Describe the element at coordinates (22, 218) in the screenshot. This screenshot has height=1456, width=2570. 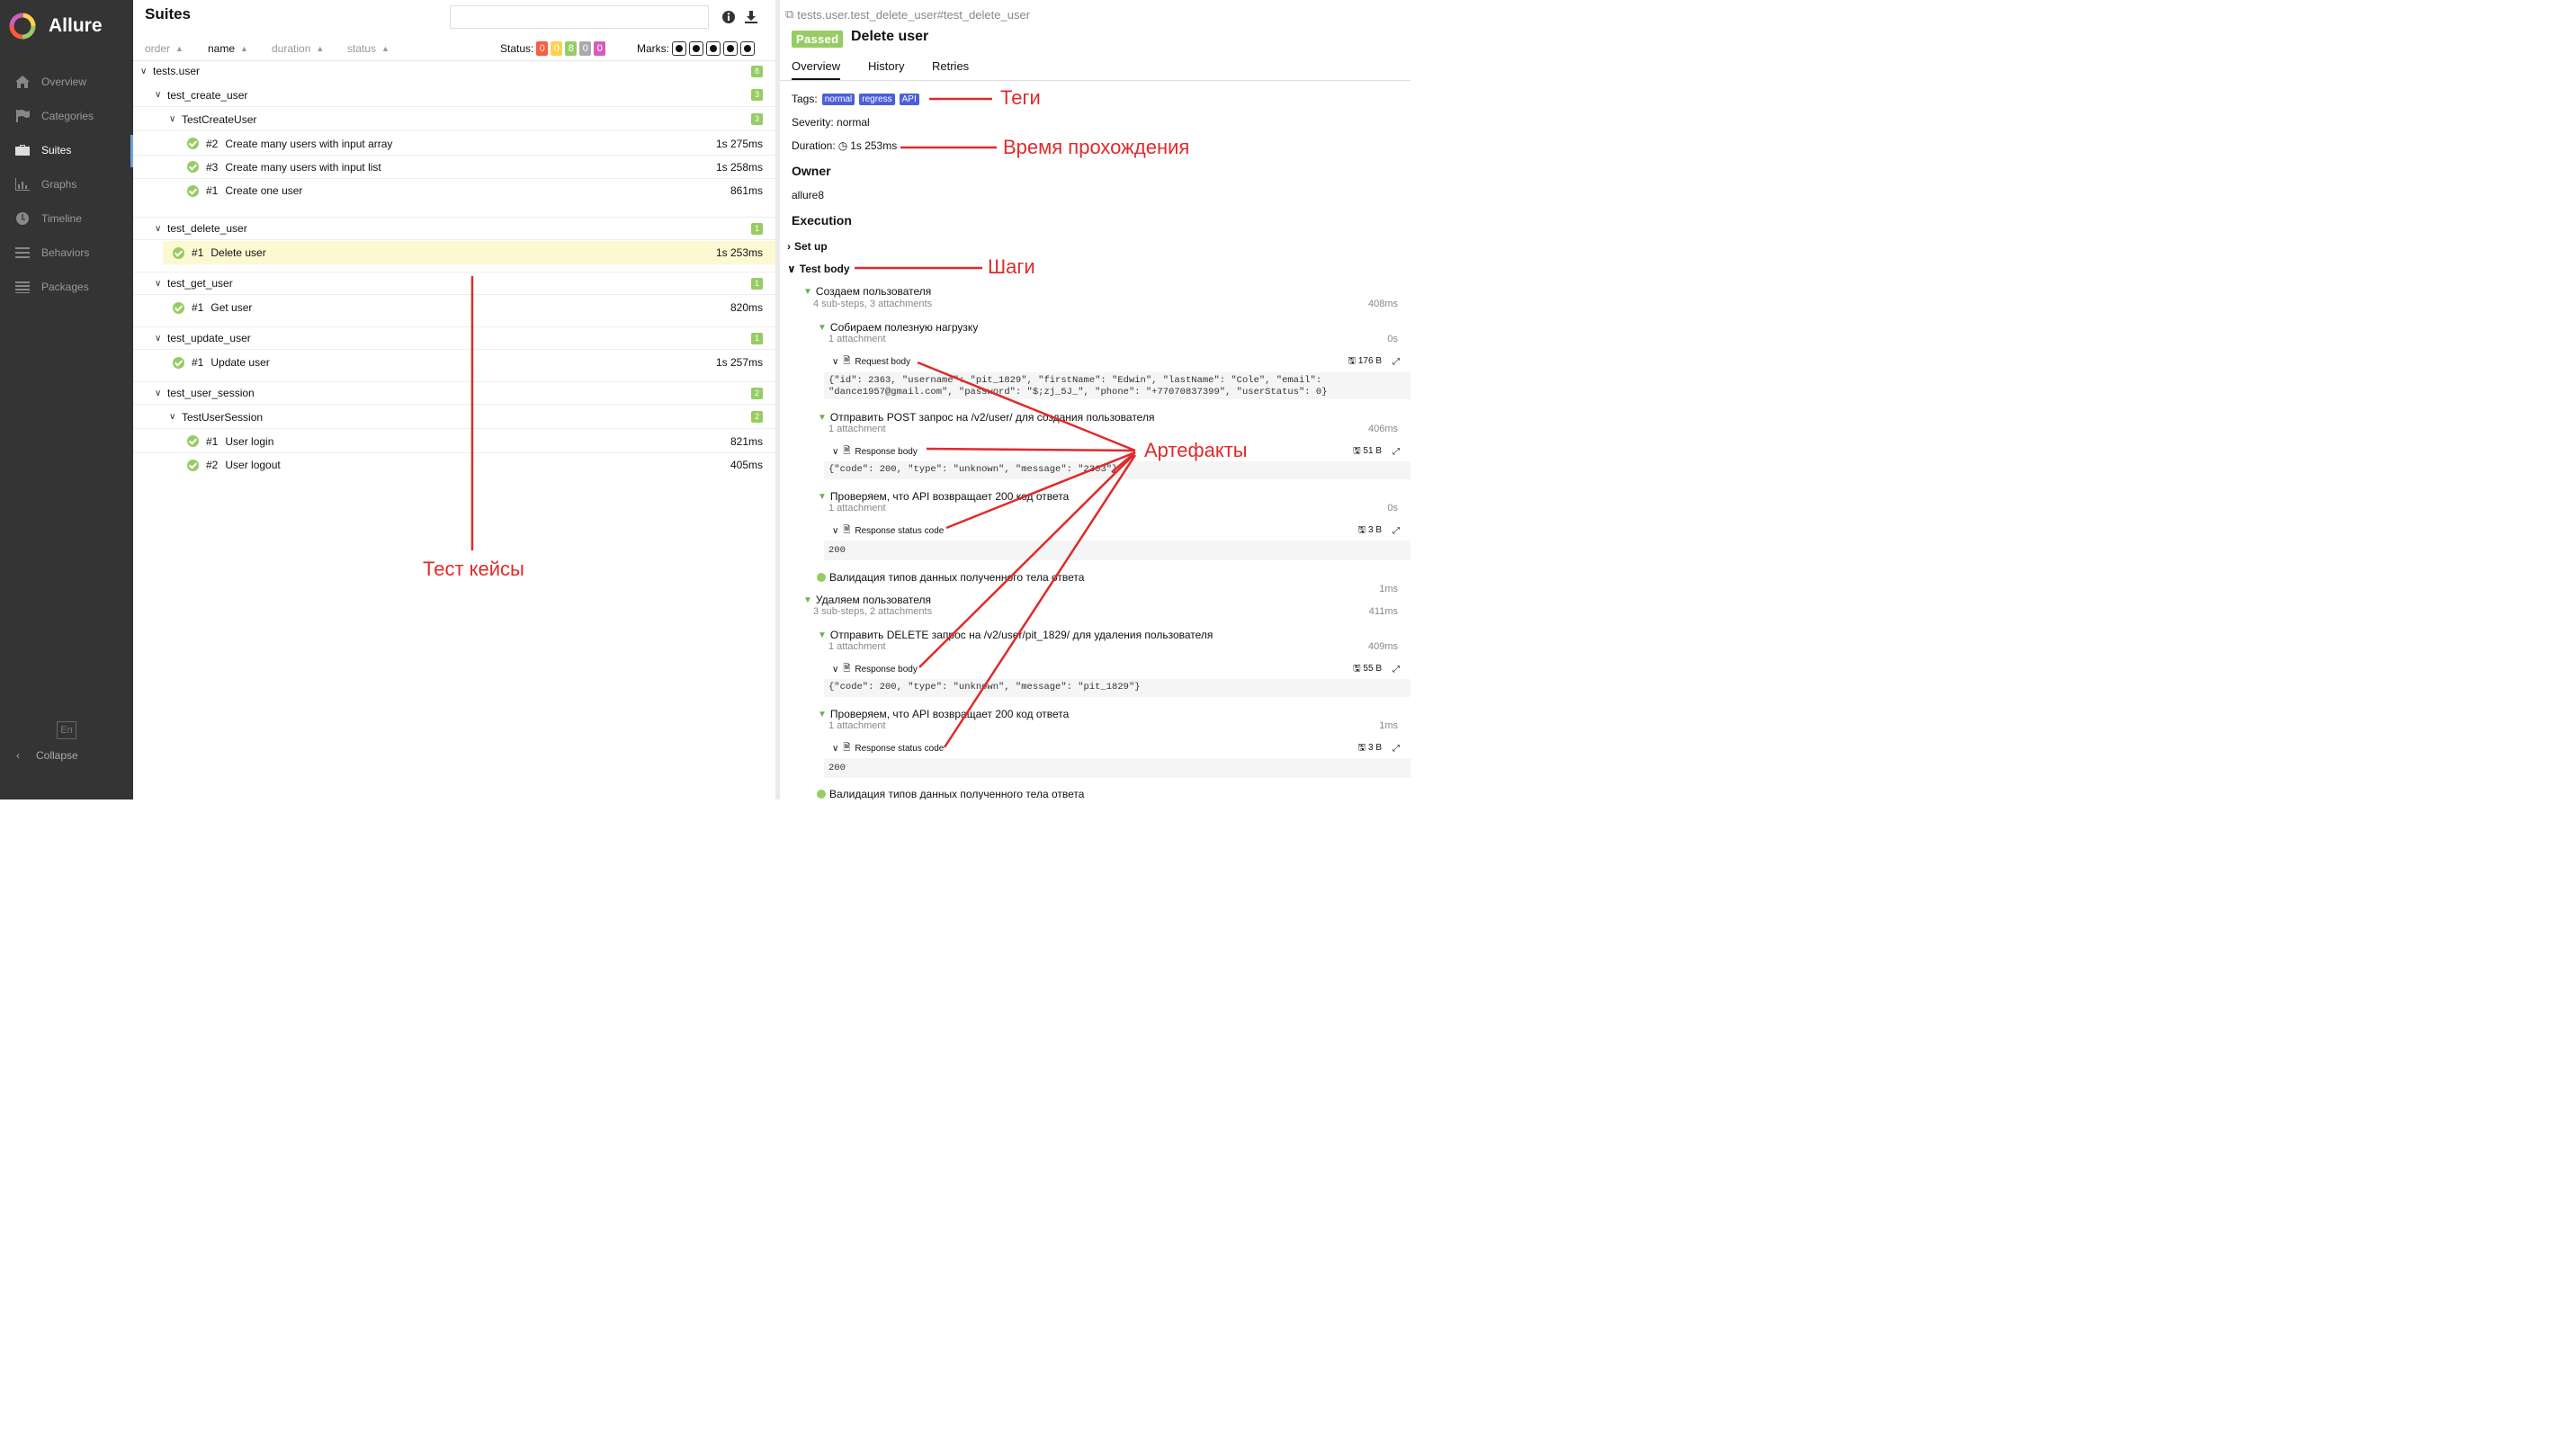
I see `clock-icon` at that location.